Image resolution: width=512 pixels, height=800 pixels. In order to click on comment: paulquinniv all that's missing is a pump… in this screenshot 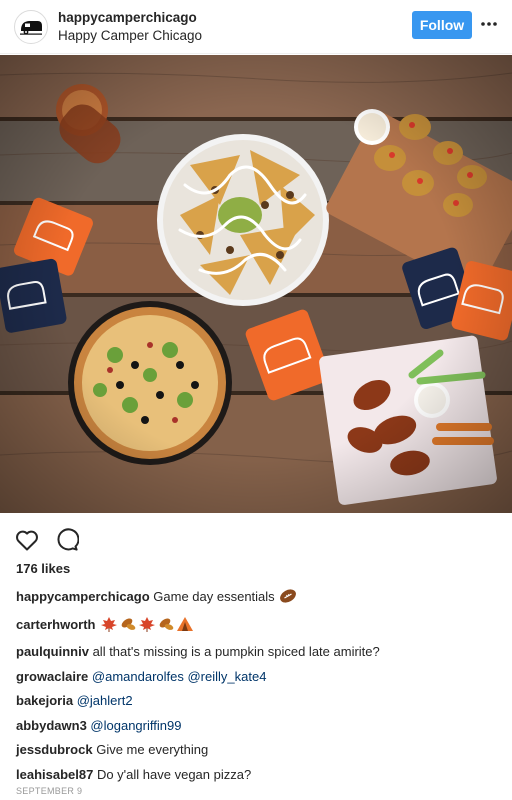, I will do `click(258, 652)`.